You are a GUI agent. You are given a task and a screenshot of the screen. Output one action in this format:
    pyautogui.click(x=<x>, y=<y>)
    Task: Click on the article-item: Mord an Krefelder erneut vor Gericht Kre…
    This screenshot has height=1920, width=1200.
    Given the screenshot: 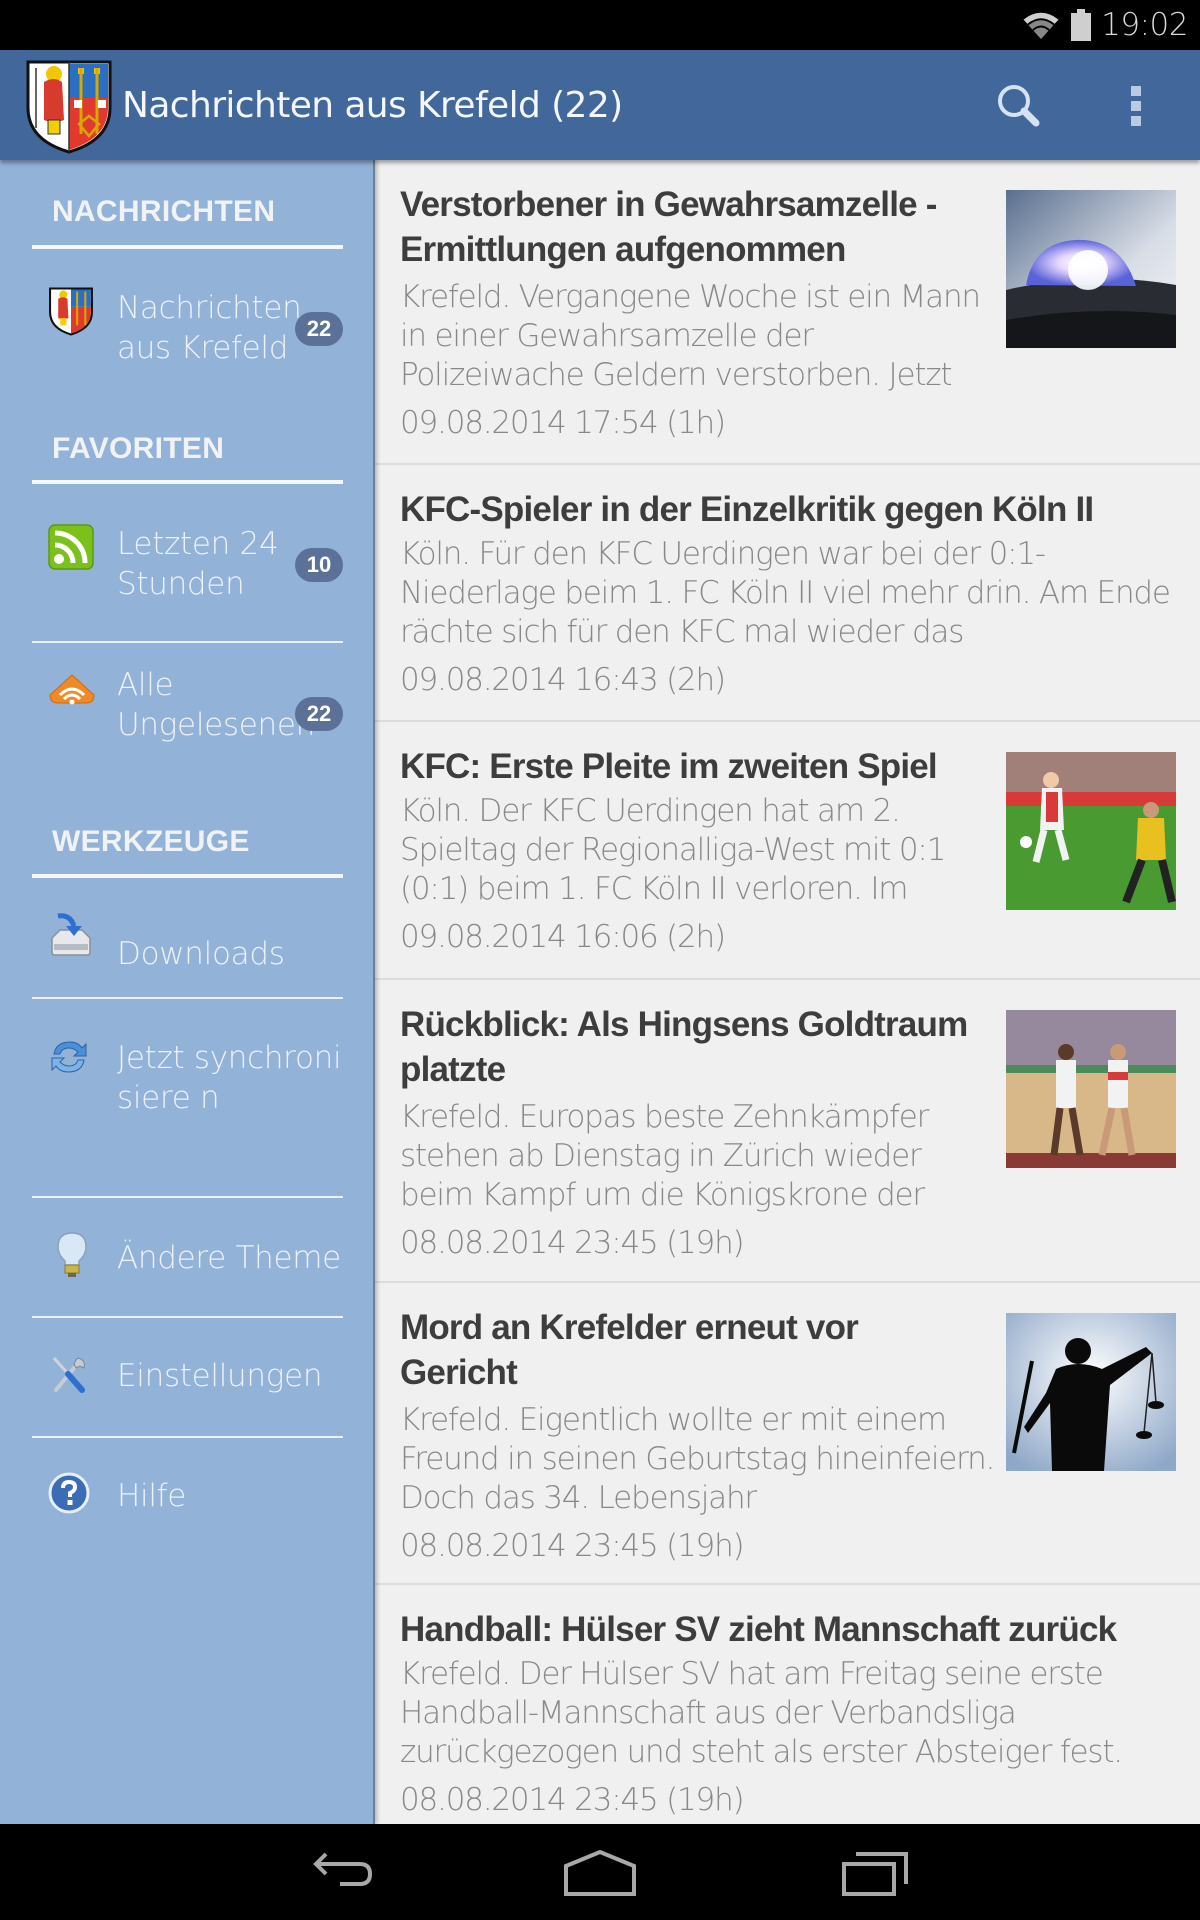 What is the action you would take?
    pyautogui.click(x=787, y=1434)
    